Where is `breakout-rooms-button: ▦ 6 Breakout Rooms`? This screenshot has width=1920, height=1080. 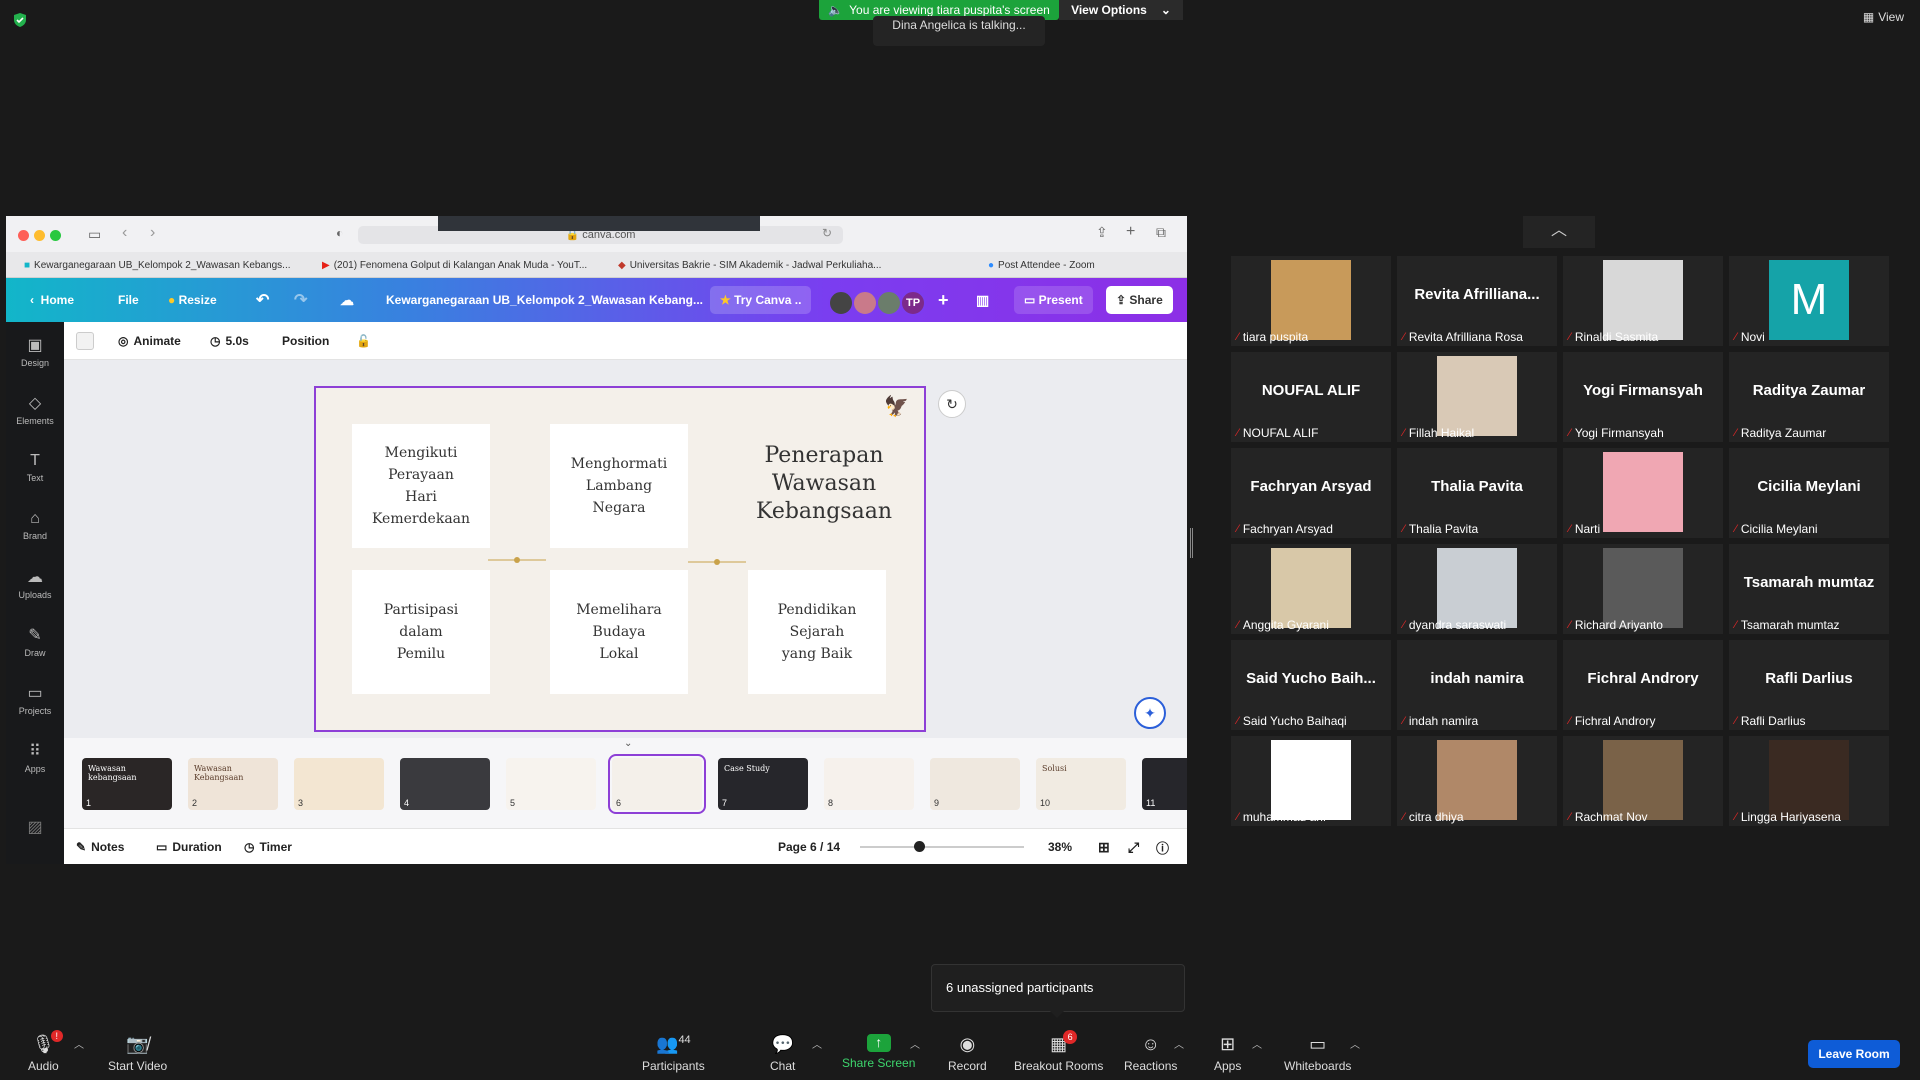 breakout-rooms-button: ▦ 6 Breakout Rooms is located at coordinates (1058, 1051).